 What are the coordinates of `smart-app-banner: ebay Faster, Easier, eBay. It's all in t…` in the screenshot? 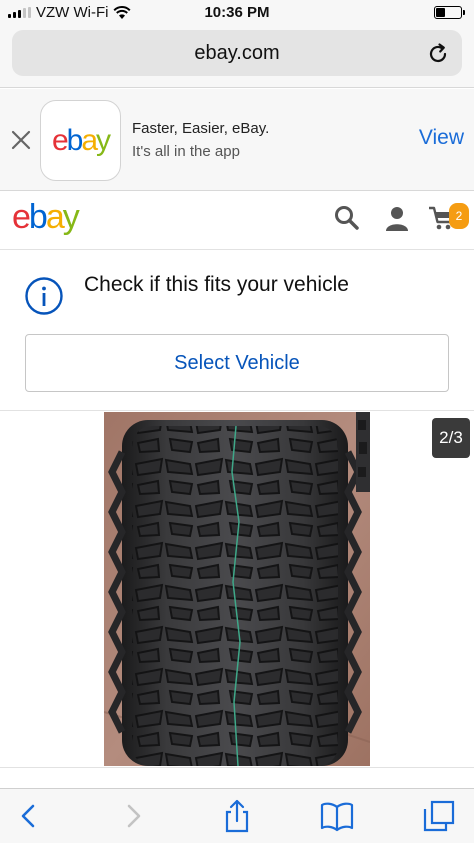 It's located at (237, 140).